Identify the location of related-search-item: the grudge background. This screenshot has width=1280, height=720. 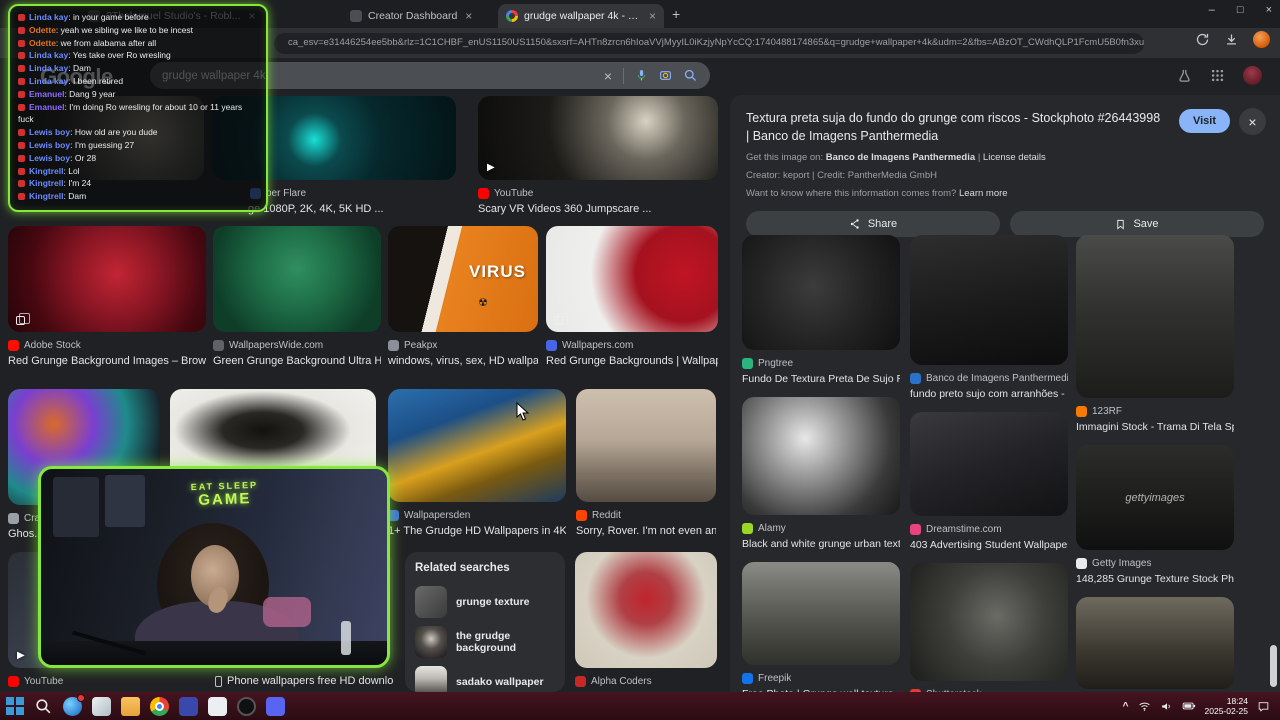
(485, 642).